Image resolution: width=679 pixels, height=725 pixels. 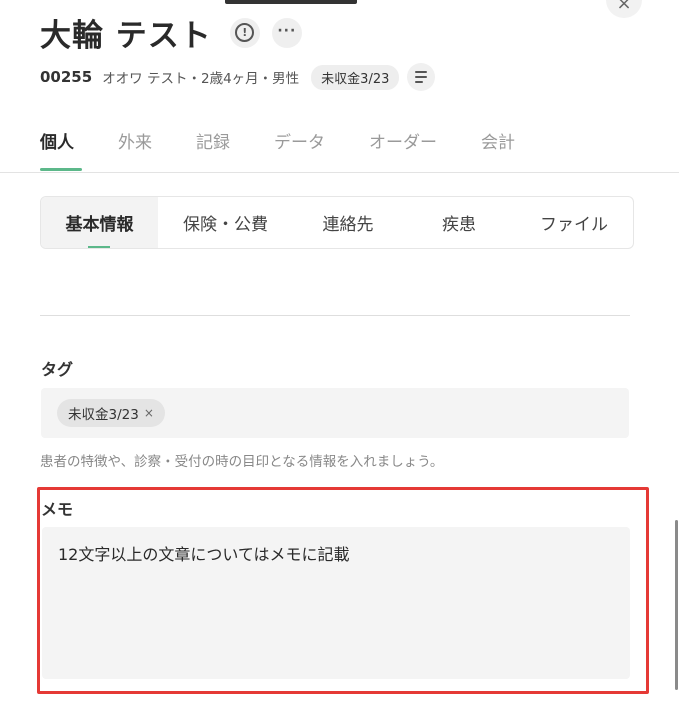 I want to click on subtab-basic-info: 基本情報, so click(x=99, y=222).